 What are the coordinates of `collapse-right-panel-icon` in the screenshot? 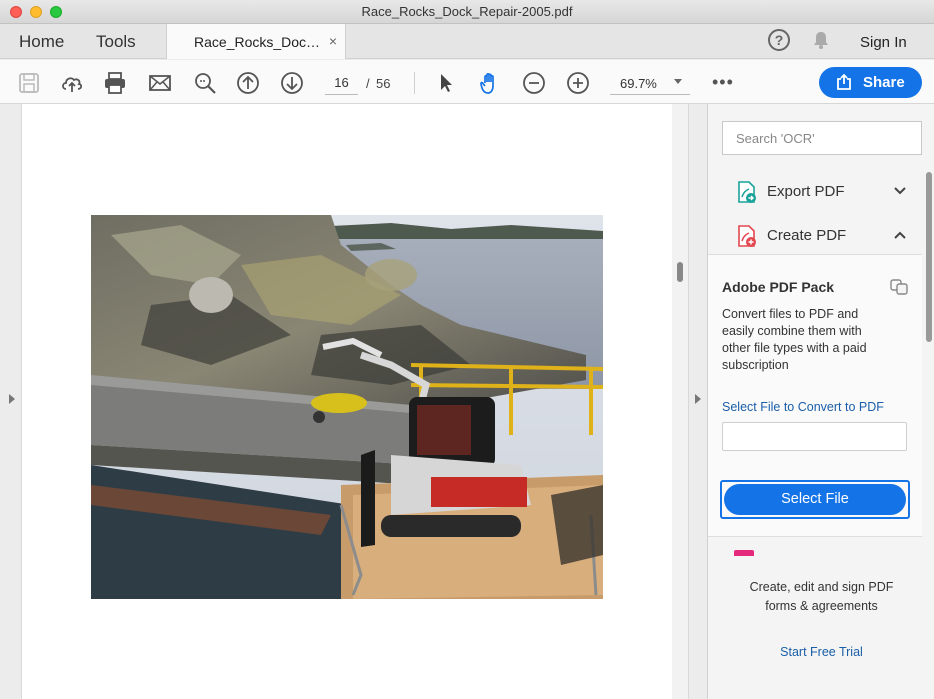 It's located at (698, 399).